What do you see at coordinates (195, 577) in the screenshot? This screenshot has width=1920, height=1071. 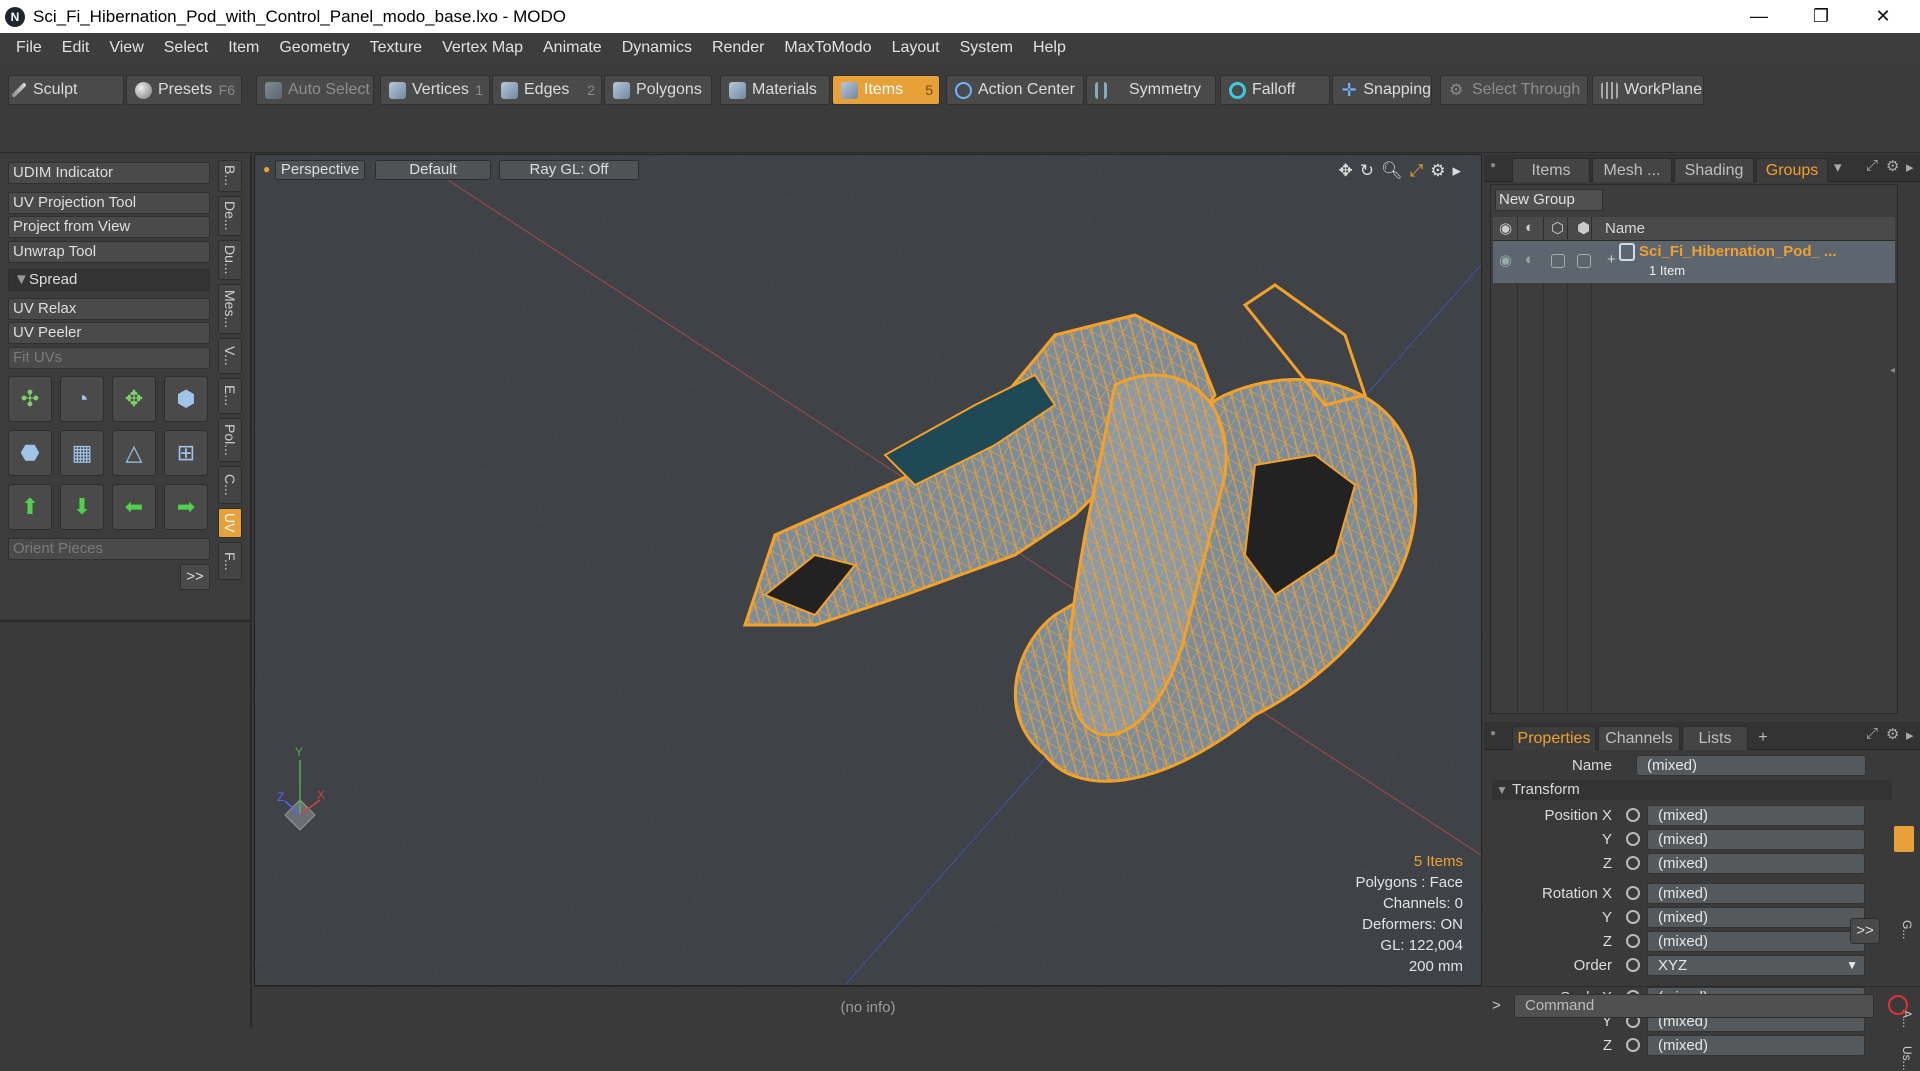 I see `more-tools-button: >>` at bounding box center [195, 577].